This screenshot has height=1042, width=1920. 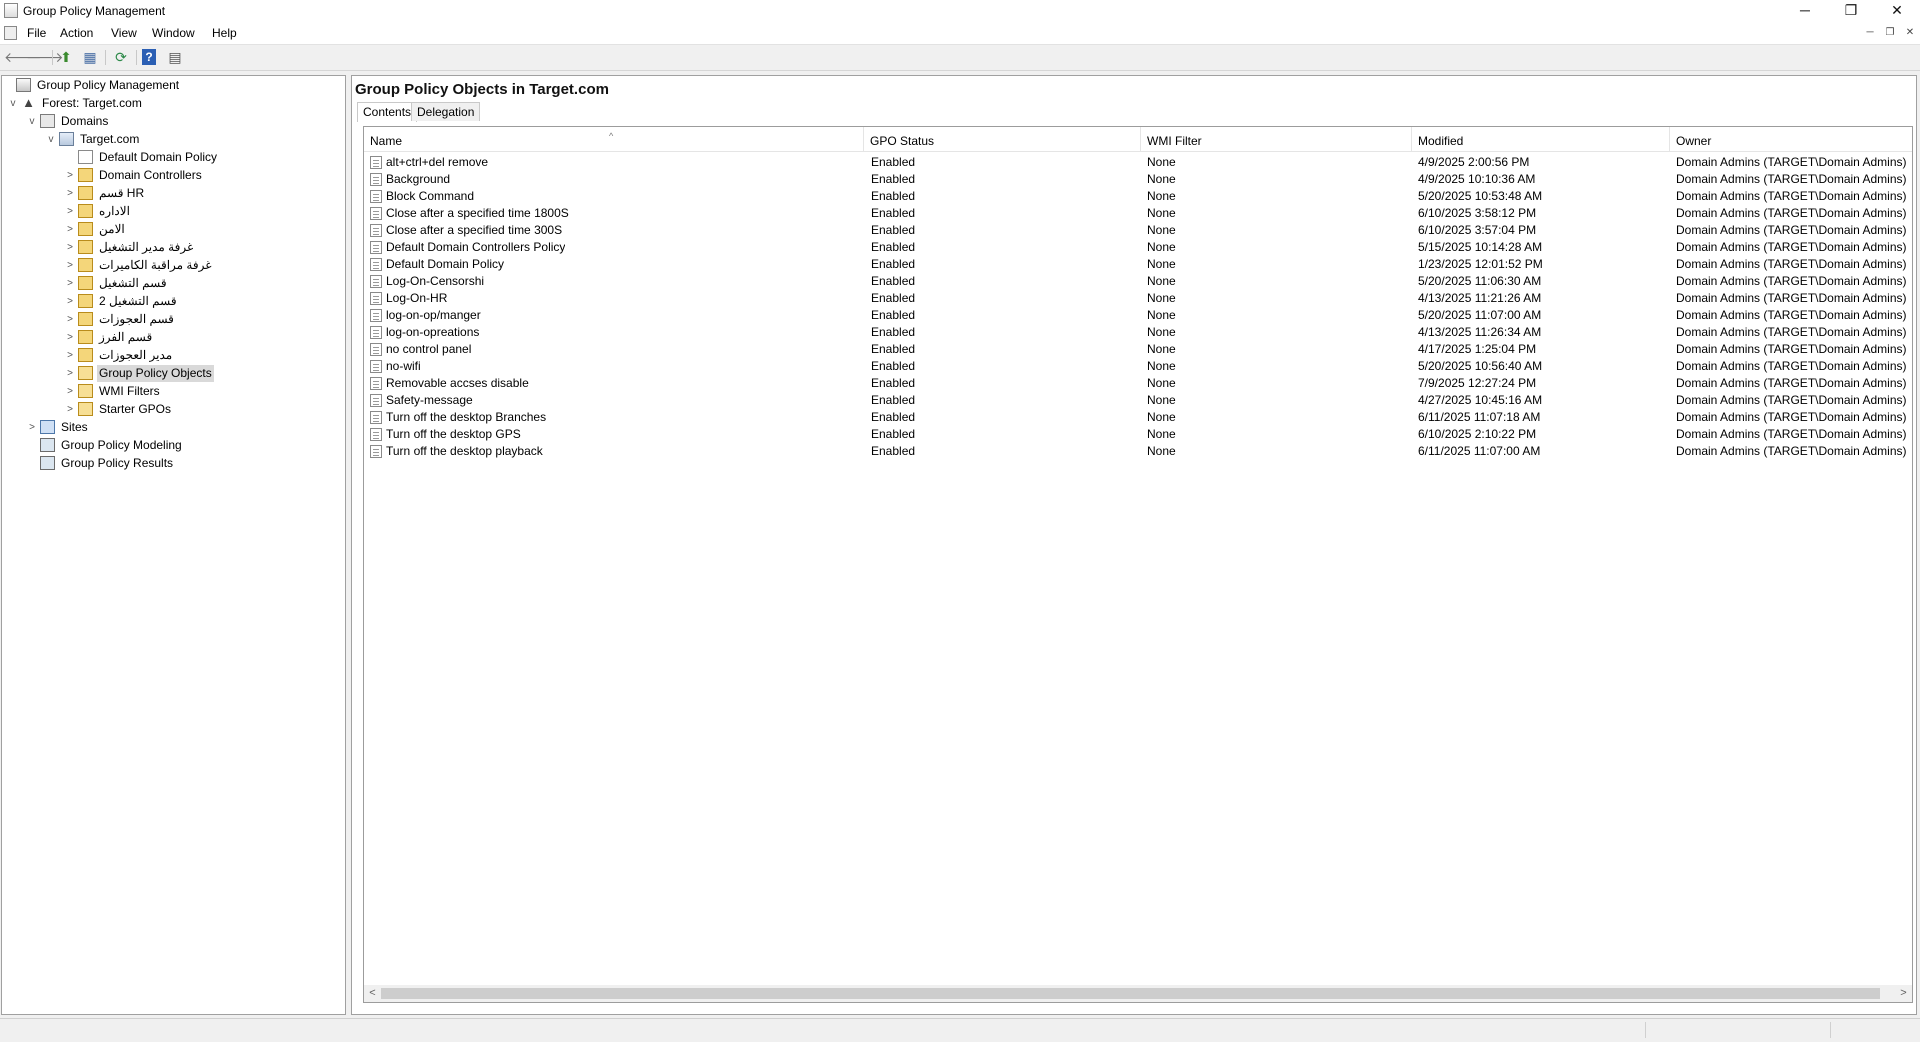 What do you see at coordinates (1276, 139) in the screenshot?
I see `column-header-wmi-filter: WMI Filter` at bounding box center [1276, 139].